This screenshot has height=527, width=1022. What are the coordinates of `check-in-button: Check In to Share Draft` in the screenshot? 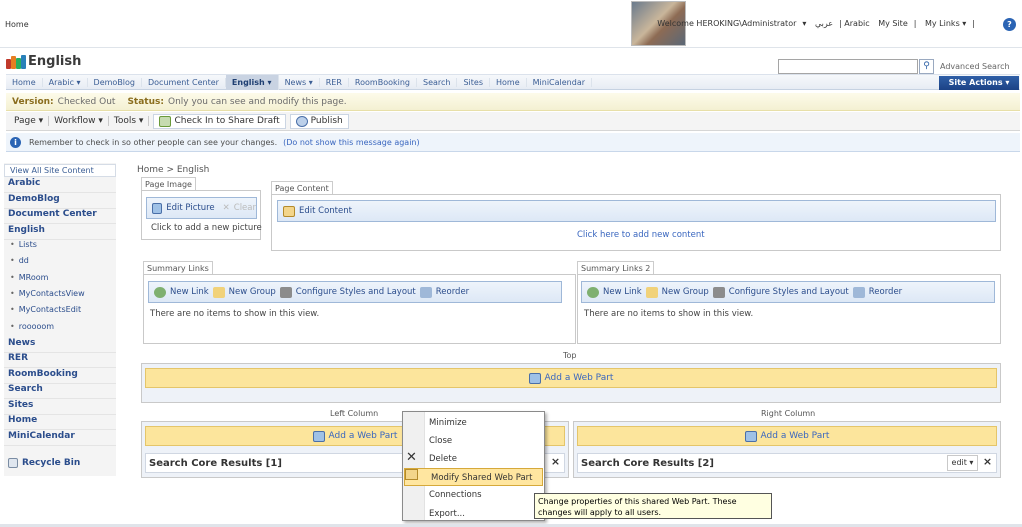 It's located at (219, 121).